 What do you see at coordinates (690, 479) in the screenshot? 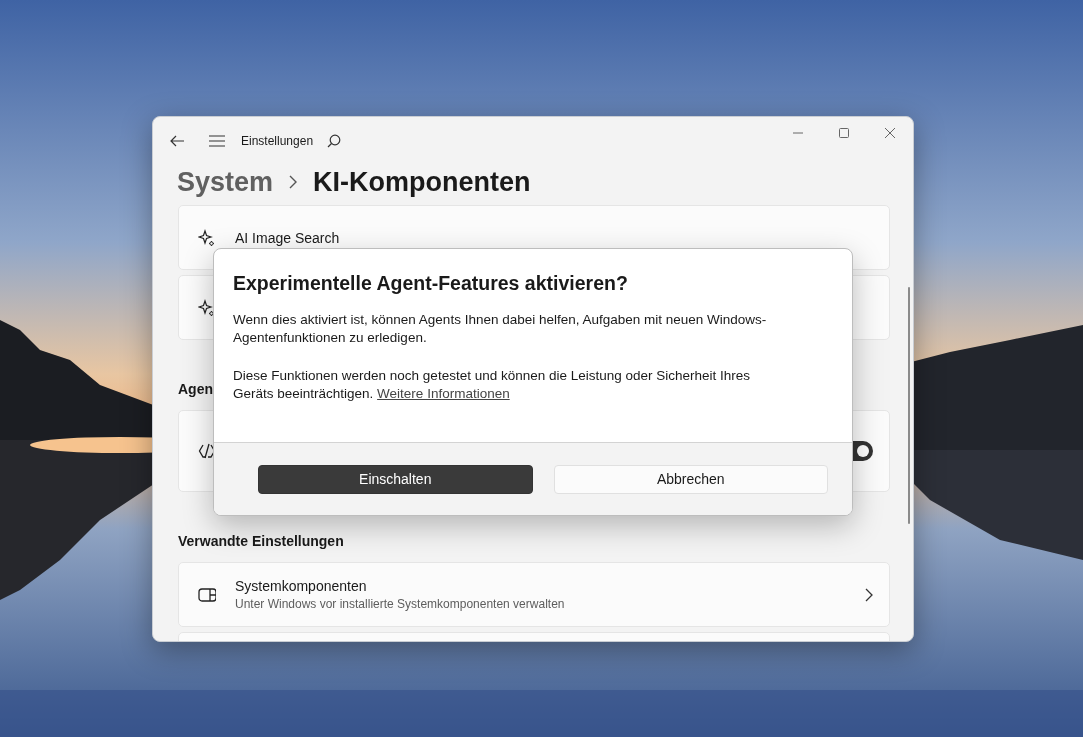
I see `cancel-button: Abbrechen` at bounding box center [690, 479].